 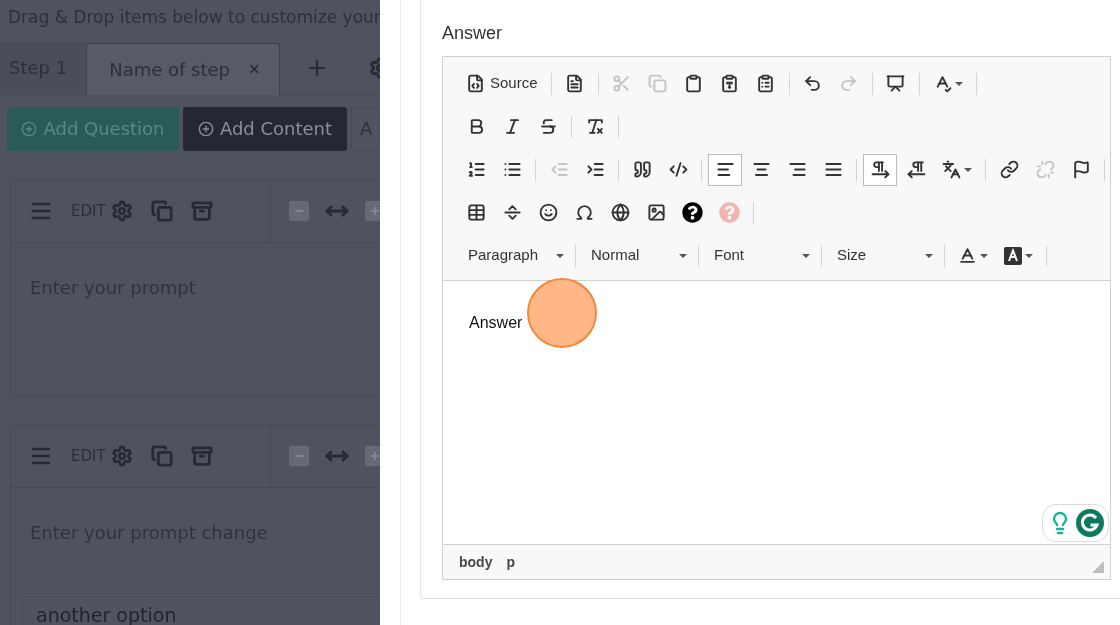 I want to click on source-icon, so click(x=475, y=83).